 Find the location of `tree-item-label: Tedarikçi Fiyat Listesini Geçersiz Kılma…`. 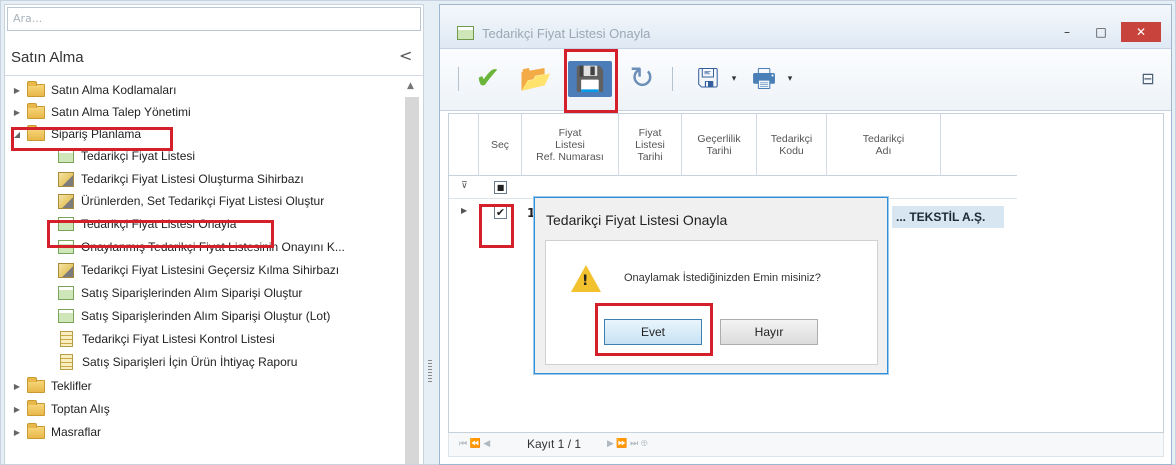

tree-item-label: Tedarikçi Fiyat Listesini Geçersiz Kılma… is located at coordinates (210, 270).